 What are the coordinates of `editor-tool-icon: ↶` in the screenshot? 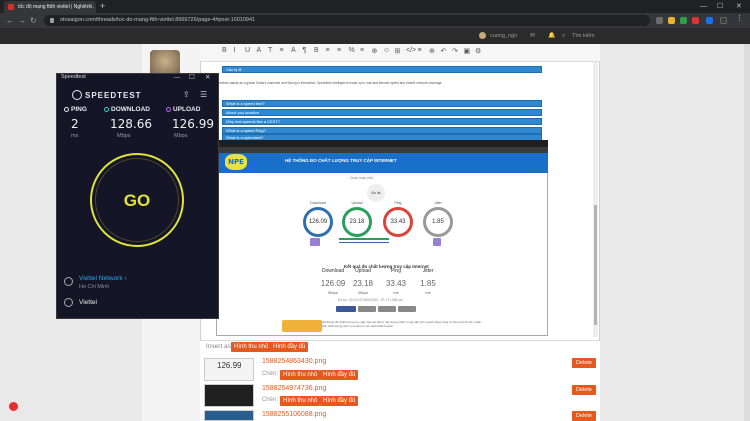 It's located at (444, 51).